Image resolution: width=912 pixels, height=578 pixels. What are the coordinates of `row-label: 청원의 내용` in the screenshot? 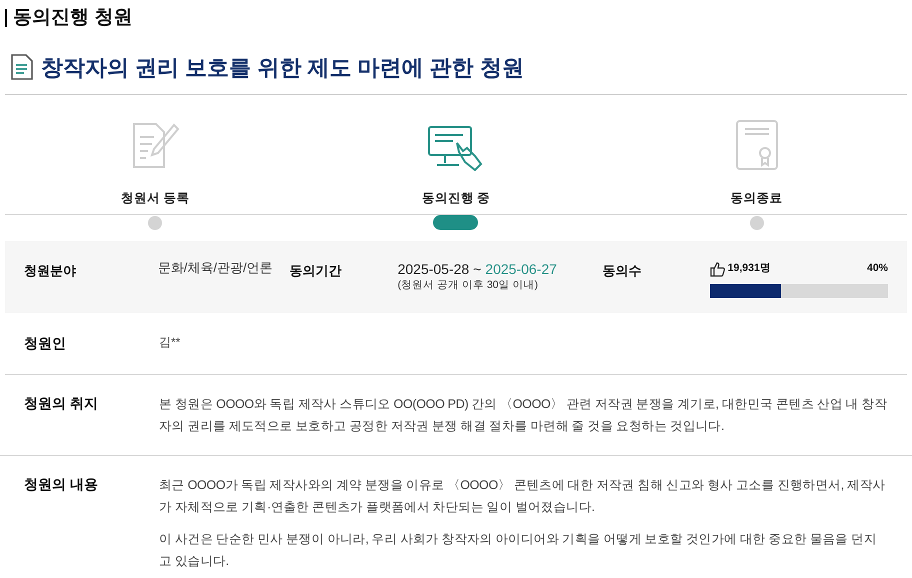 It's located at (61, 484).